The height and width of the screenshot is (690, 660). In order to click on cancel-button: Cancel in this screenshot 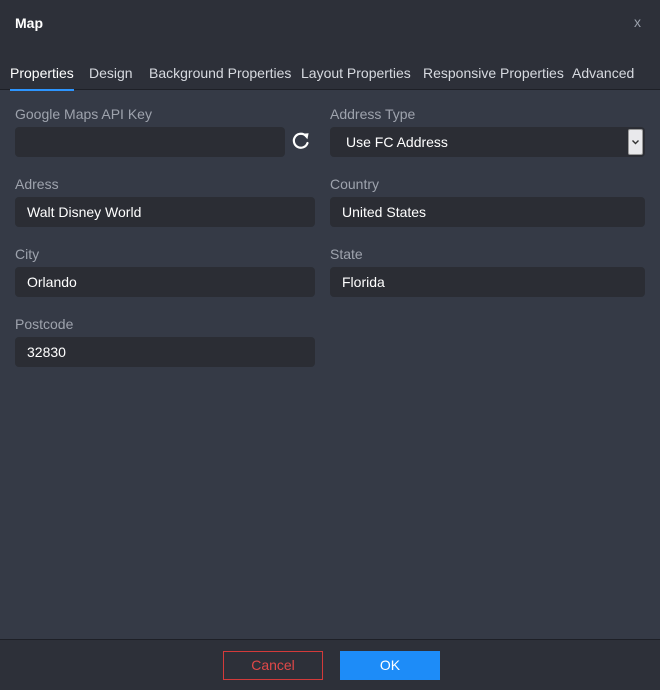, I will do `click(273, 665)`.